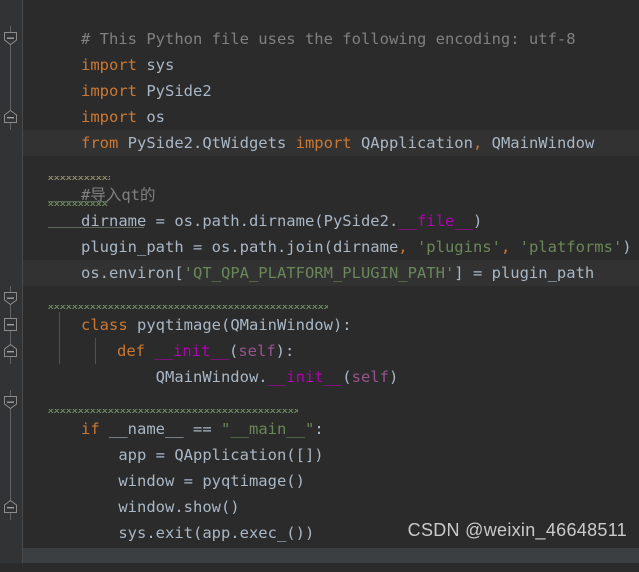 The height and width of the screenshot is (572, 639). What do you see at coordinates (173, 411) in the screenshot?
I see `squiggle-if-main` at bounding box center [173, 411].